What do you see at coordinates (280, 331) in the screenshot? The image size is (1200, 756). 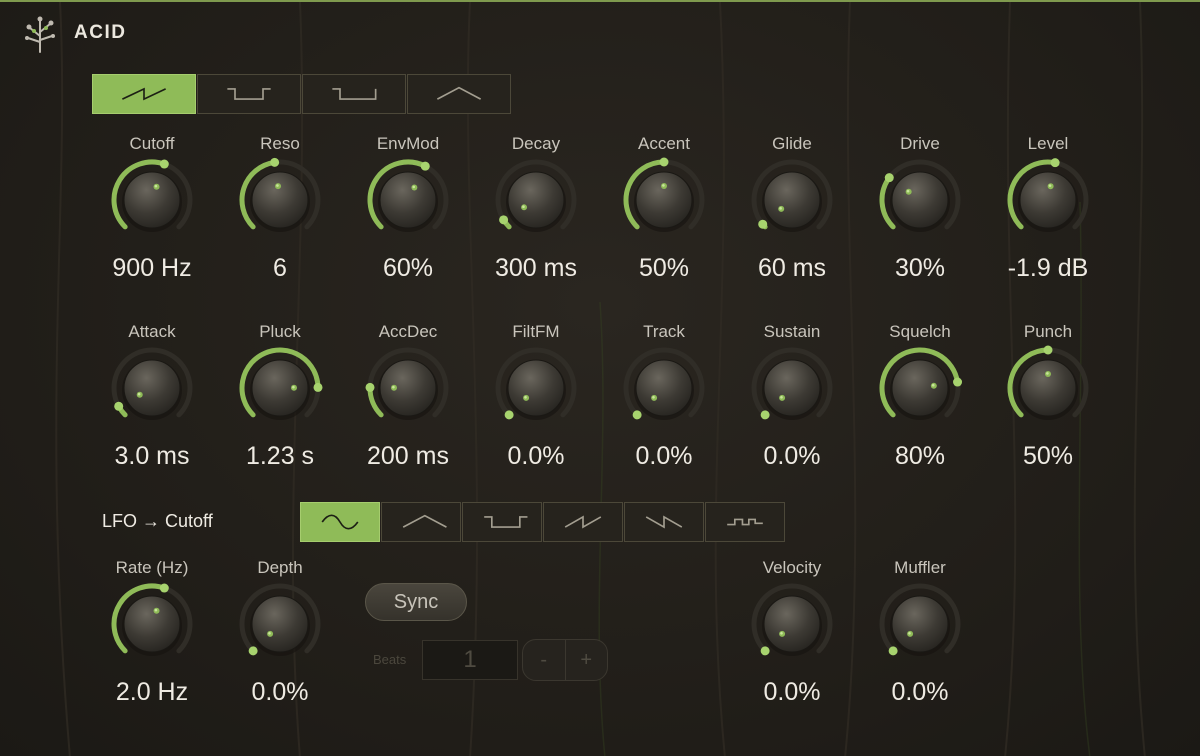 I see `pluck-label: Pluck` at bounding box center [280, 331].